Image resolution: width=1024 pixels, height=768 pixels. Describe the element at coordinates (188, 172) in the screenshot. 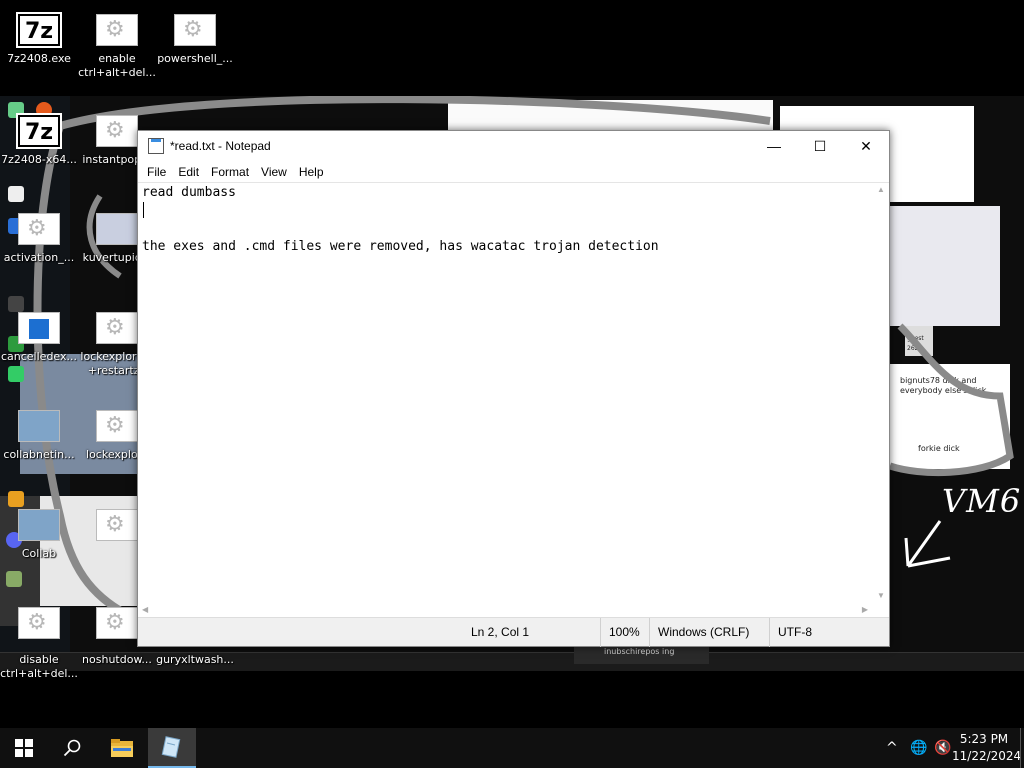

I see `menu-edit: Edit` at that location.